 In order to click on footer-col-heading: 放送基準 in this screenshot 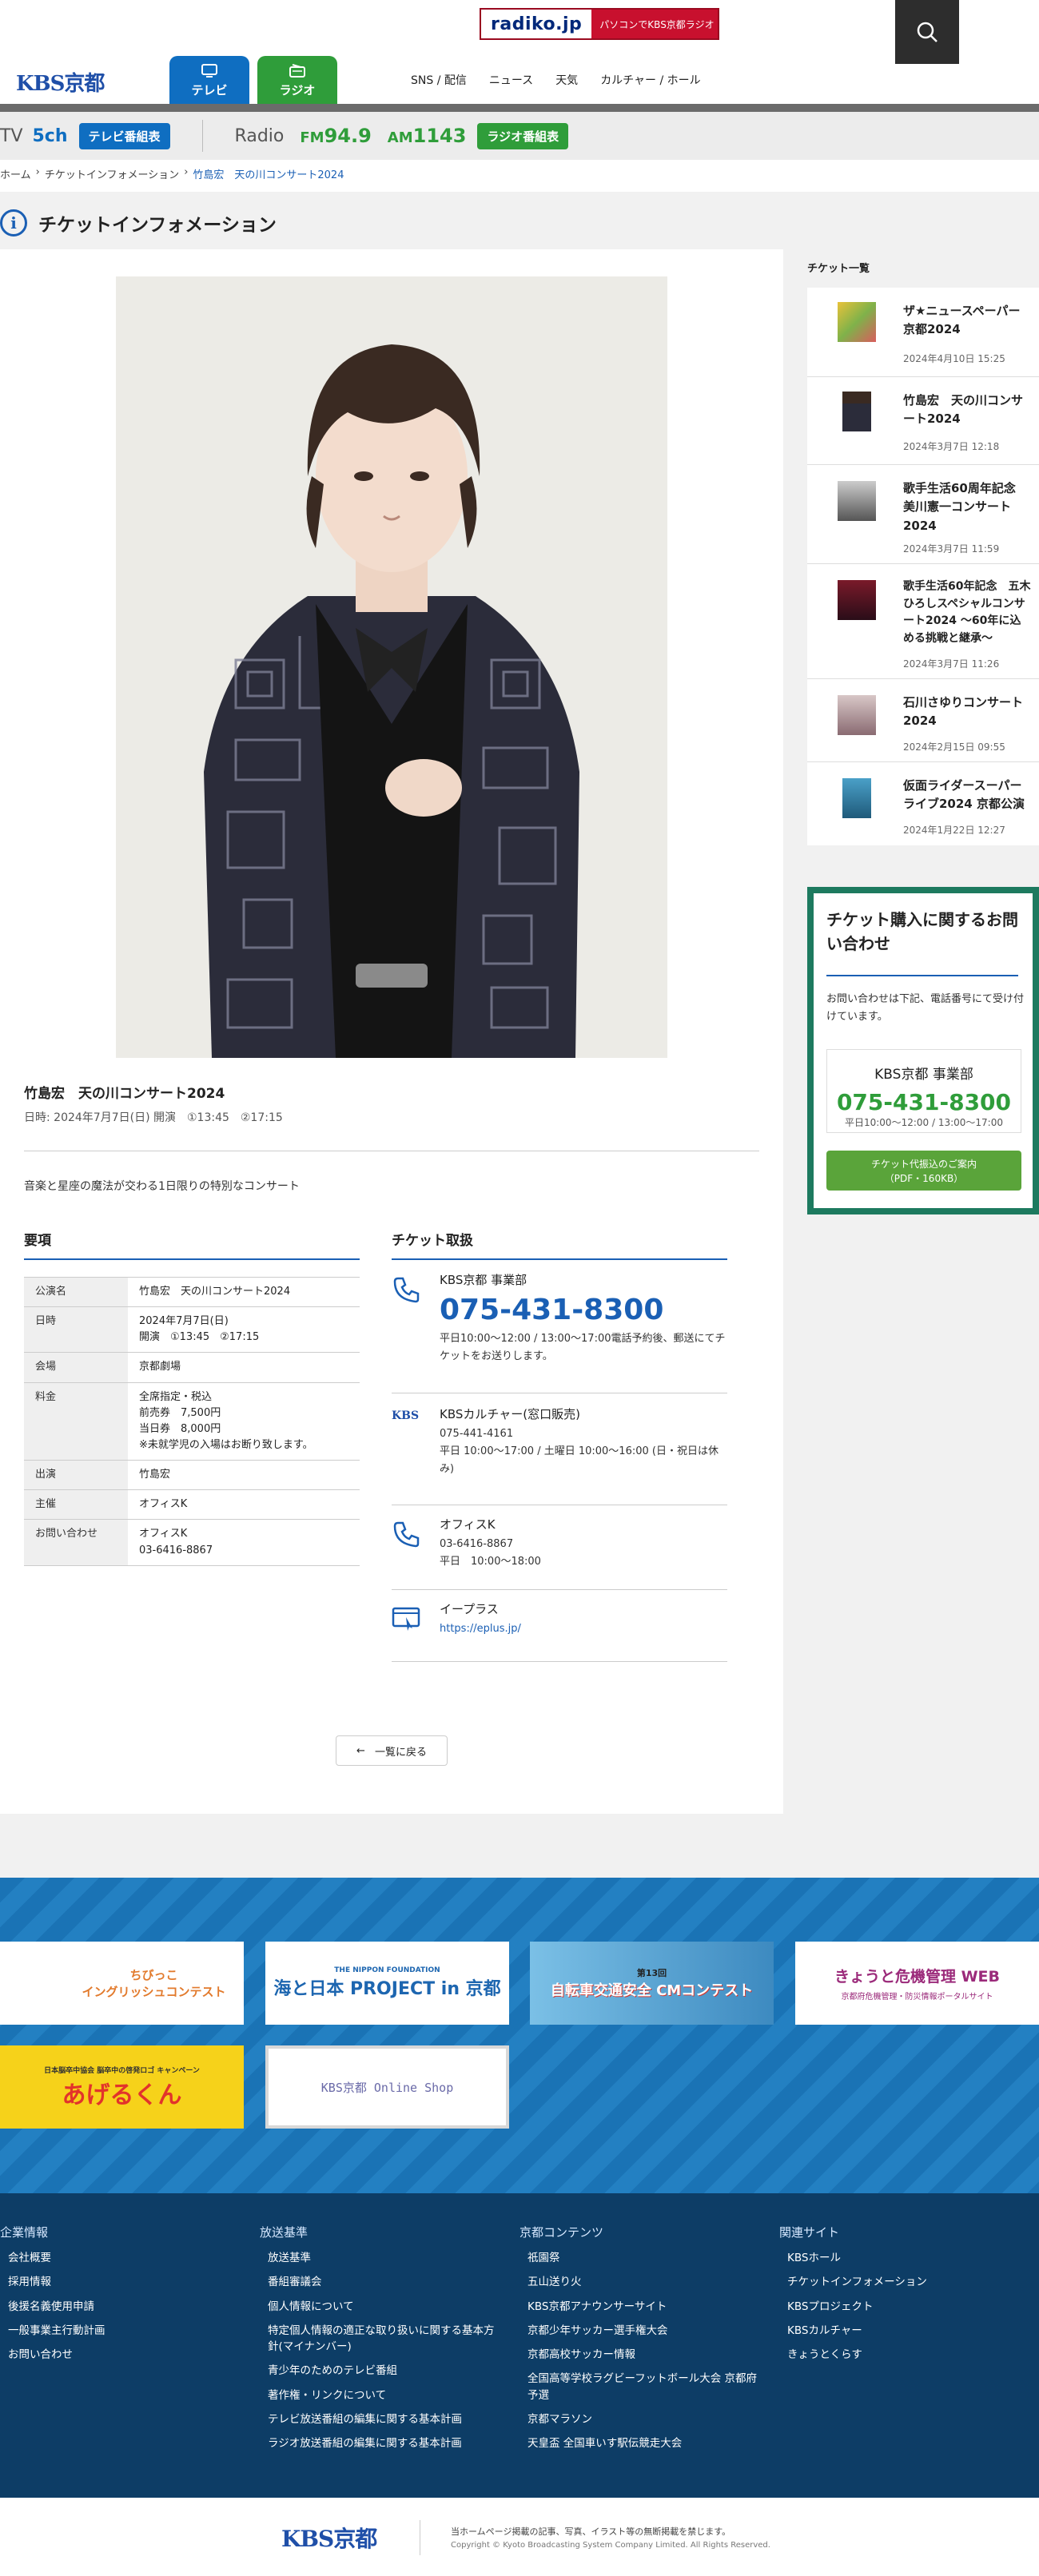, I will do `click(284, 2232)`.